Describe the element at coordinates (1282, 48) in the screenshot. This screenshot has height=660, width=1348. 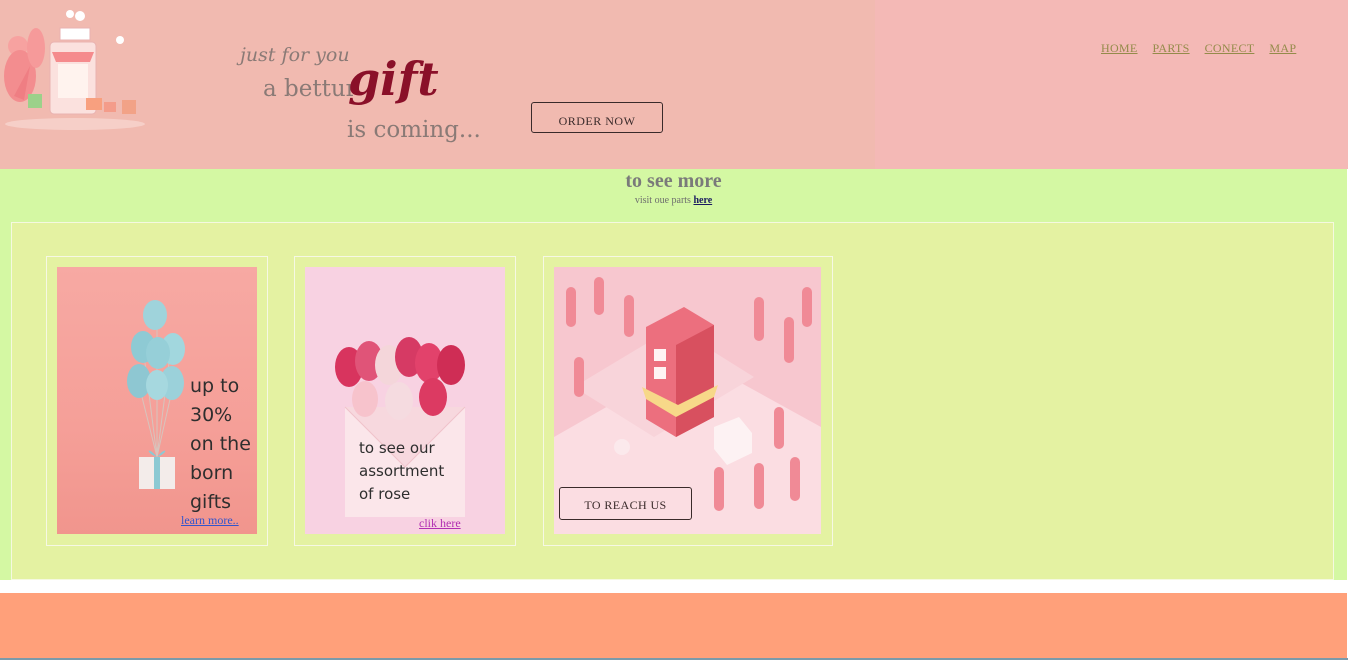
I see `nav-map: MAP` at that location.